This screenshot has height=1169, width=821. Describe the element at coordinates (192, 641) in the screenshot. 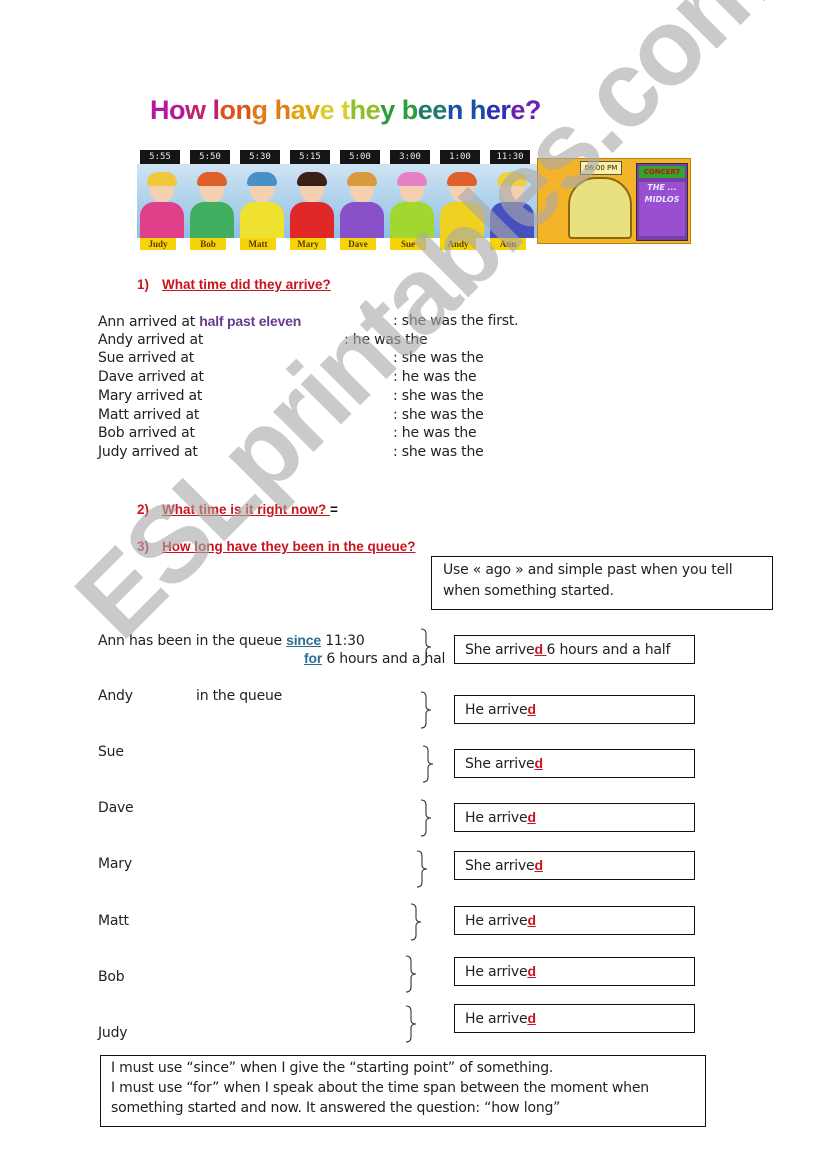

I see `sentence-prefix: Ann has been in the queue` at that location.